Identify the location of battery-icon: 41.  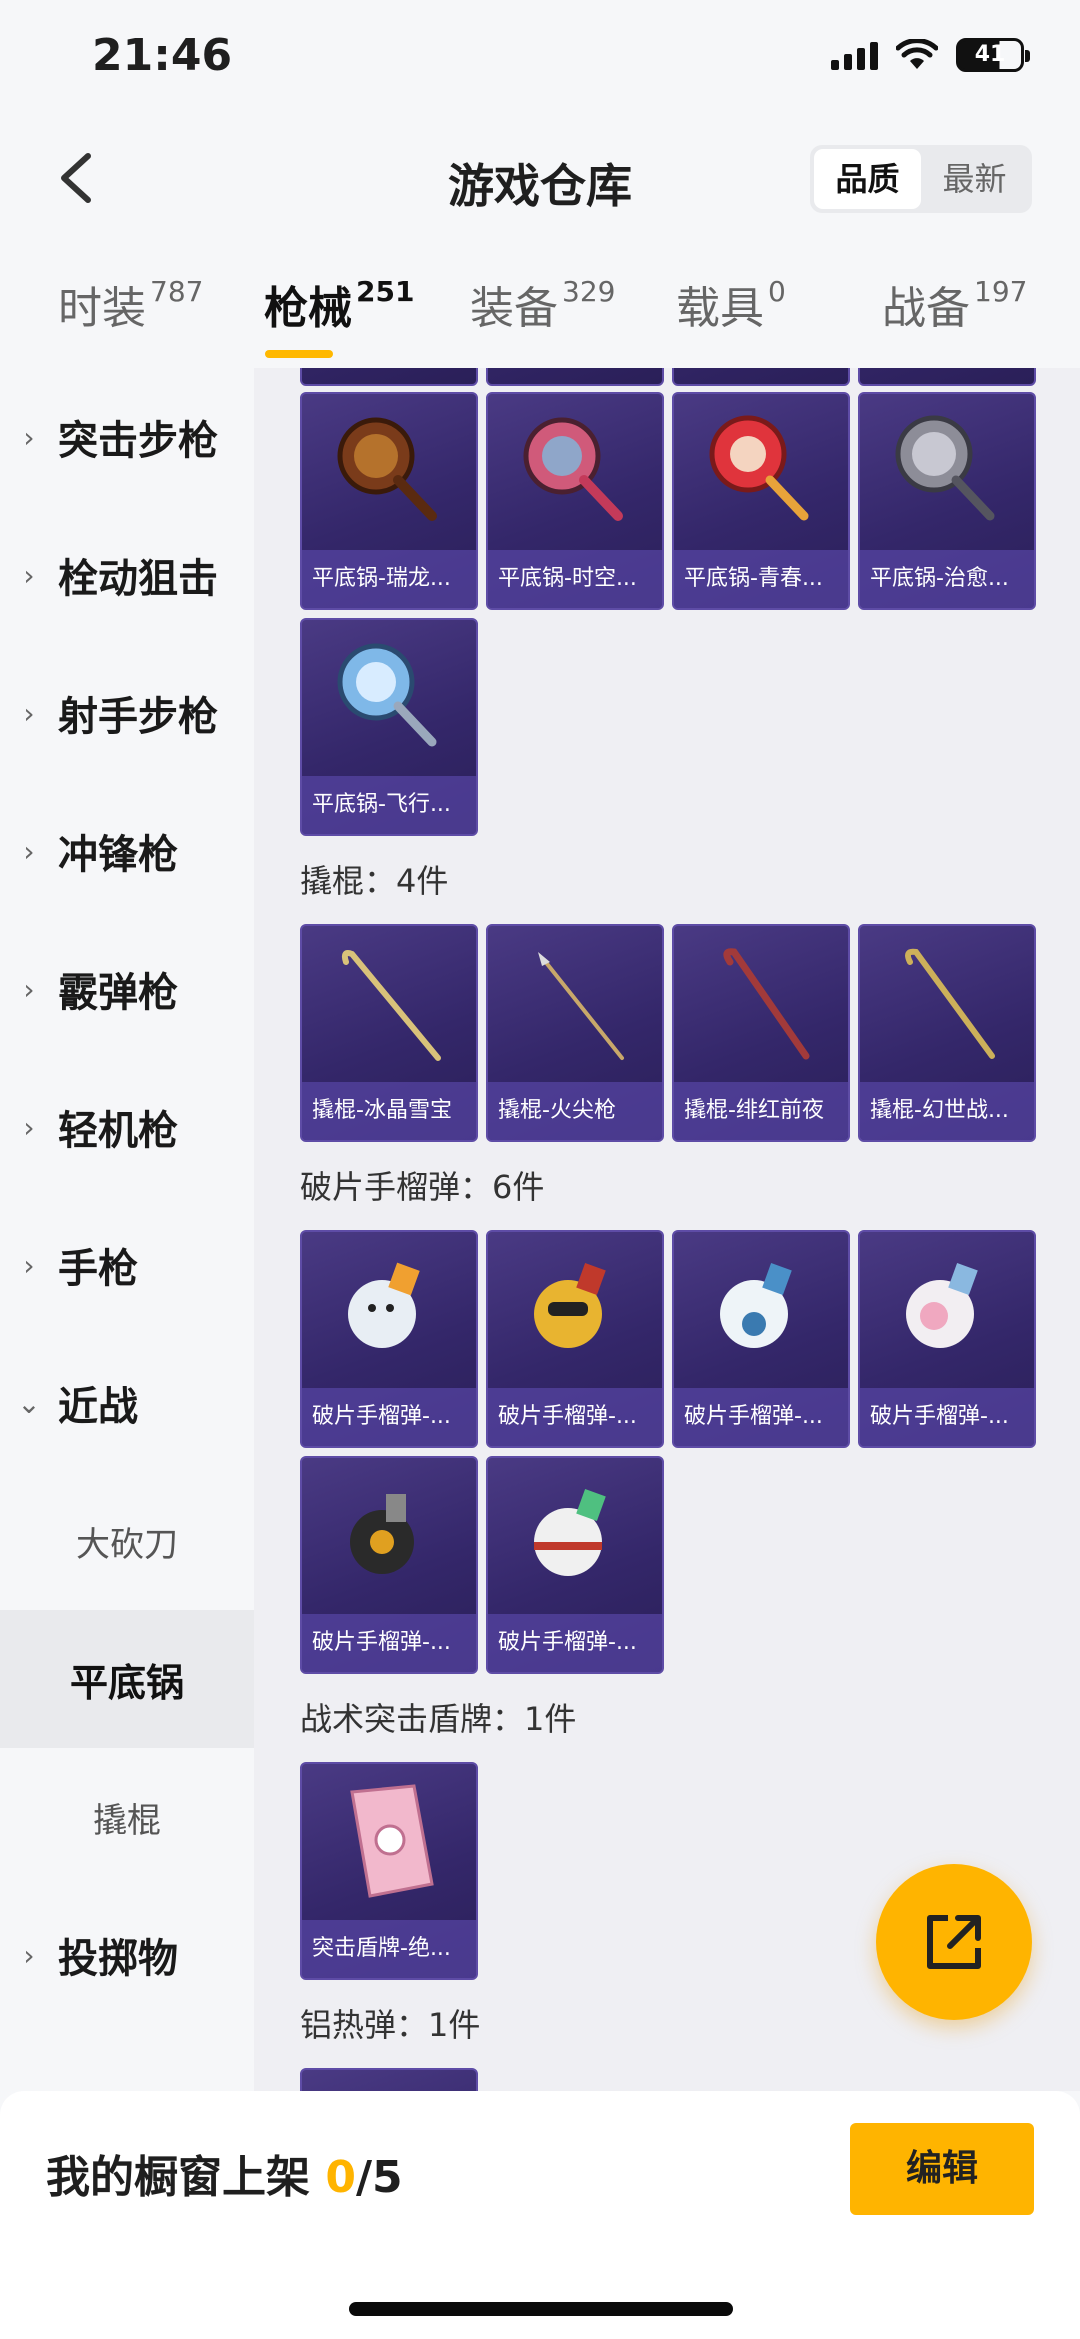
(993, 55).